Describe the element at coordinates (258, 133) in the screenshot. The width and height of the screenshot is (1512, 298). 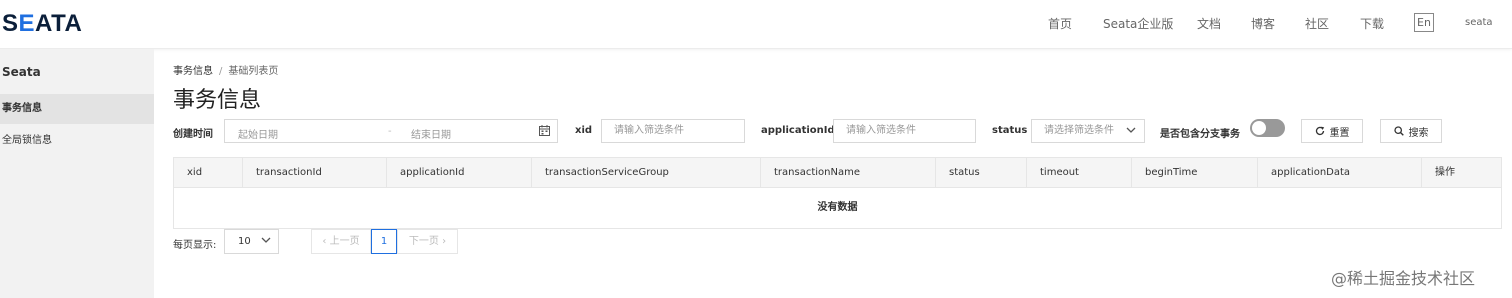
I see `start-date-input: 起始日期` at that location.